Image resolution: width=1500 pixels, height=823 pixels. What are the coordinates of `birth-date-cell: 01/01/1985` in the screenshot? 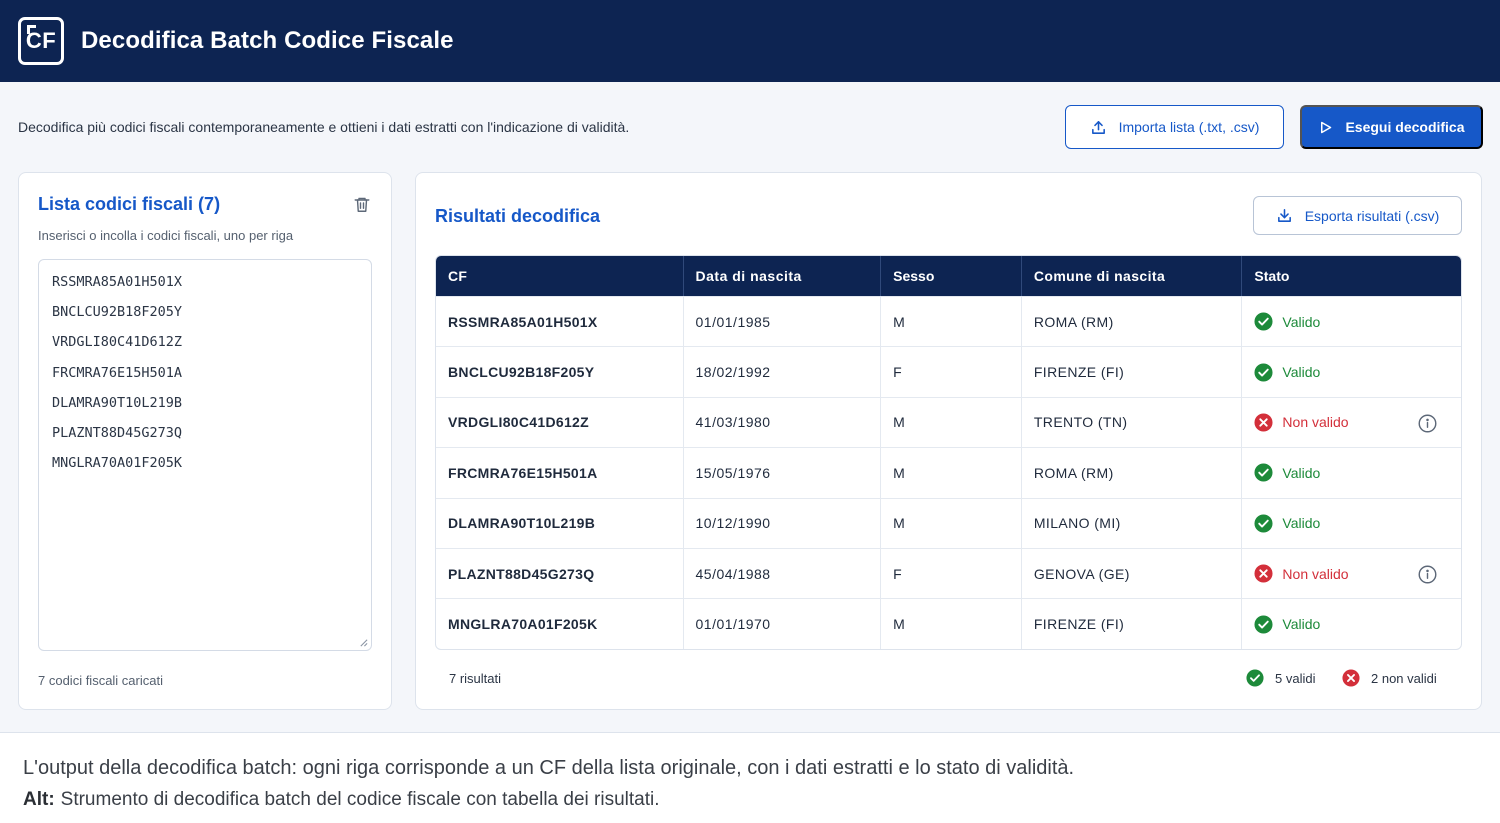 It's located at (783, 322).